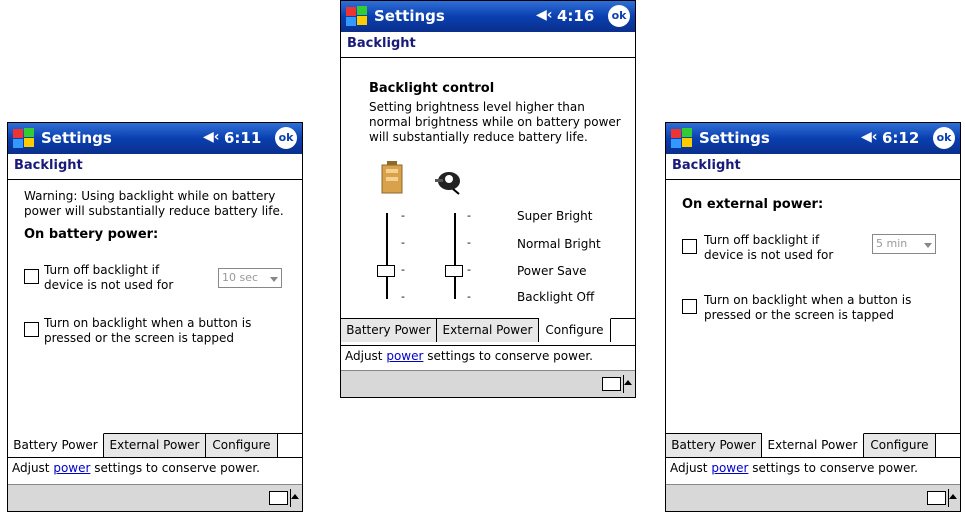 This screenshot has width=965, height=512. What do you see at coordinates (387, 256) in the screenshot?
I see `battery-brightness-slider-track` at bounding box center [387, 256].